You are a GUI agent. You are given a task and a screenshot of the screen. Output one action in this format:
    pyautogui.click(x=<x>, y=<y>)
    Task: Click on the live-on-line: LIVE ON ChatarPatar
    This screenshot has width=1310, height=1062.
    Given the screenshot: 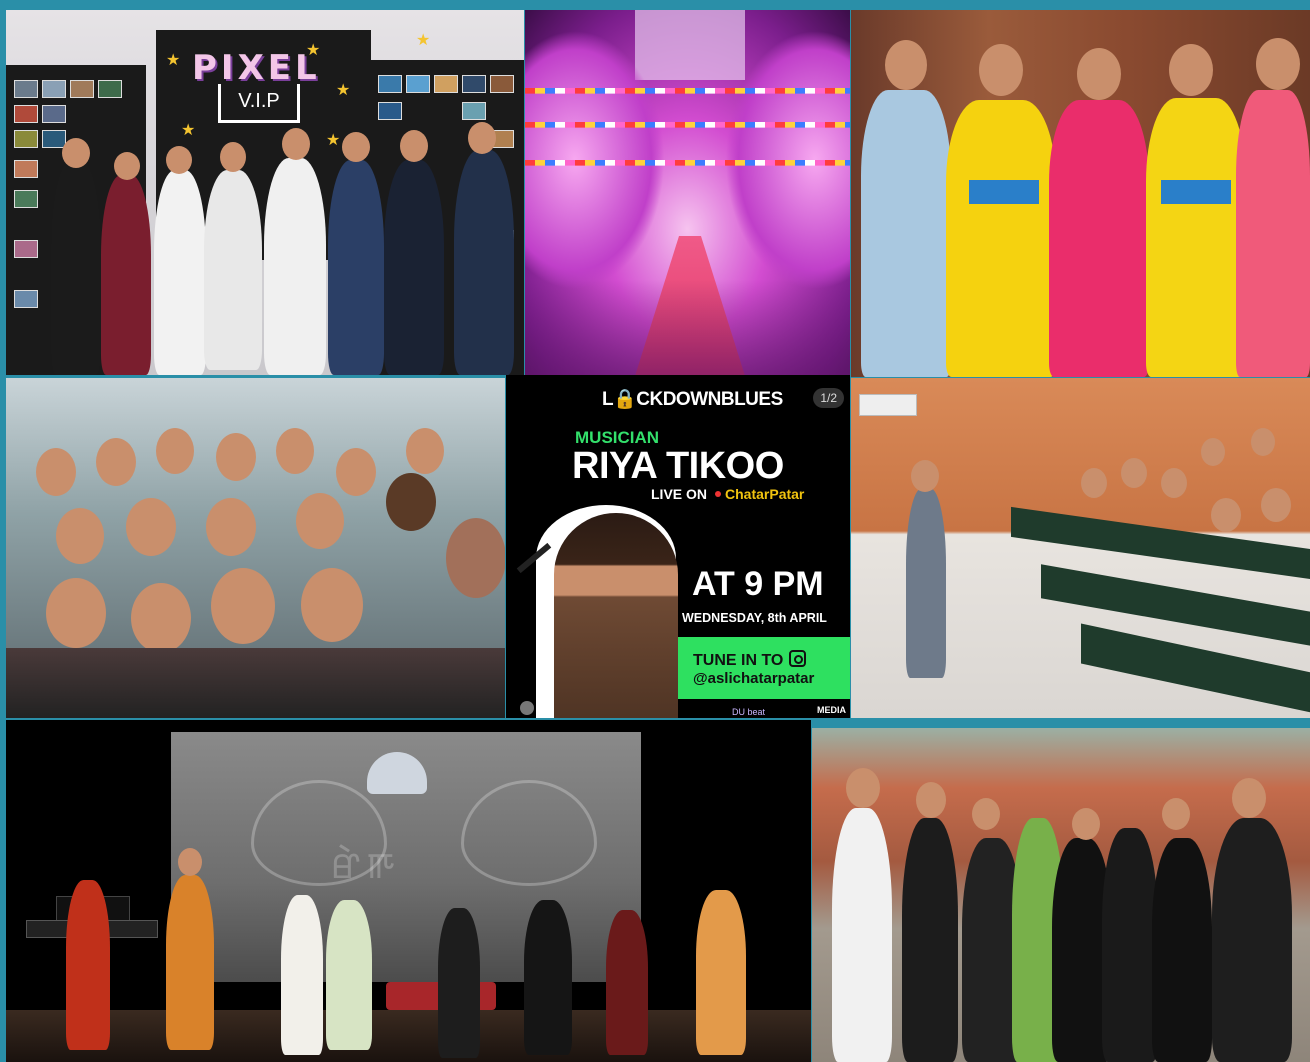 What is the action you would take?
    pyautogui.click(x=727, y=494)
    